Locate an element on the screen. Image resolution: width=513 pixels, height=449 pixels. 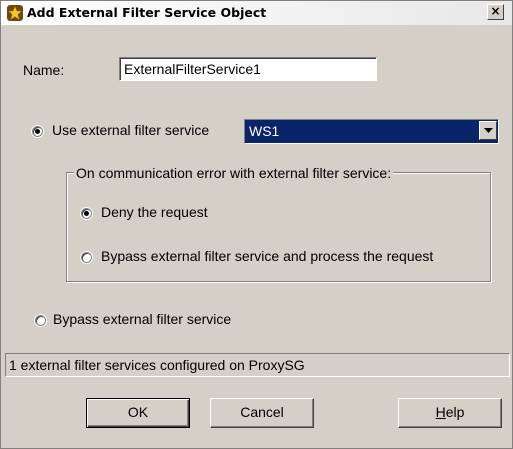
deny-request-radio is located at coordinates (86, 213).